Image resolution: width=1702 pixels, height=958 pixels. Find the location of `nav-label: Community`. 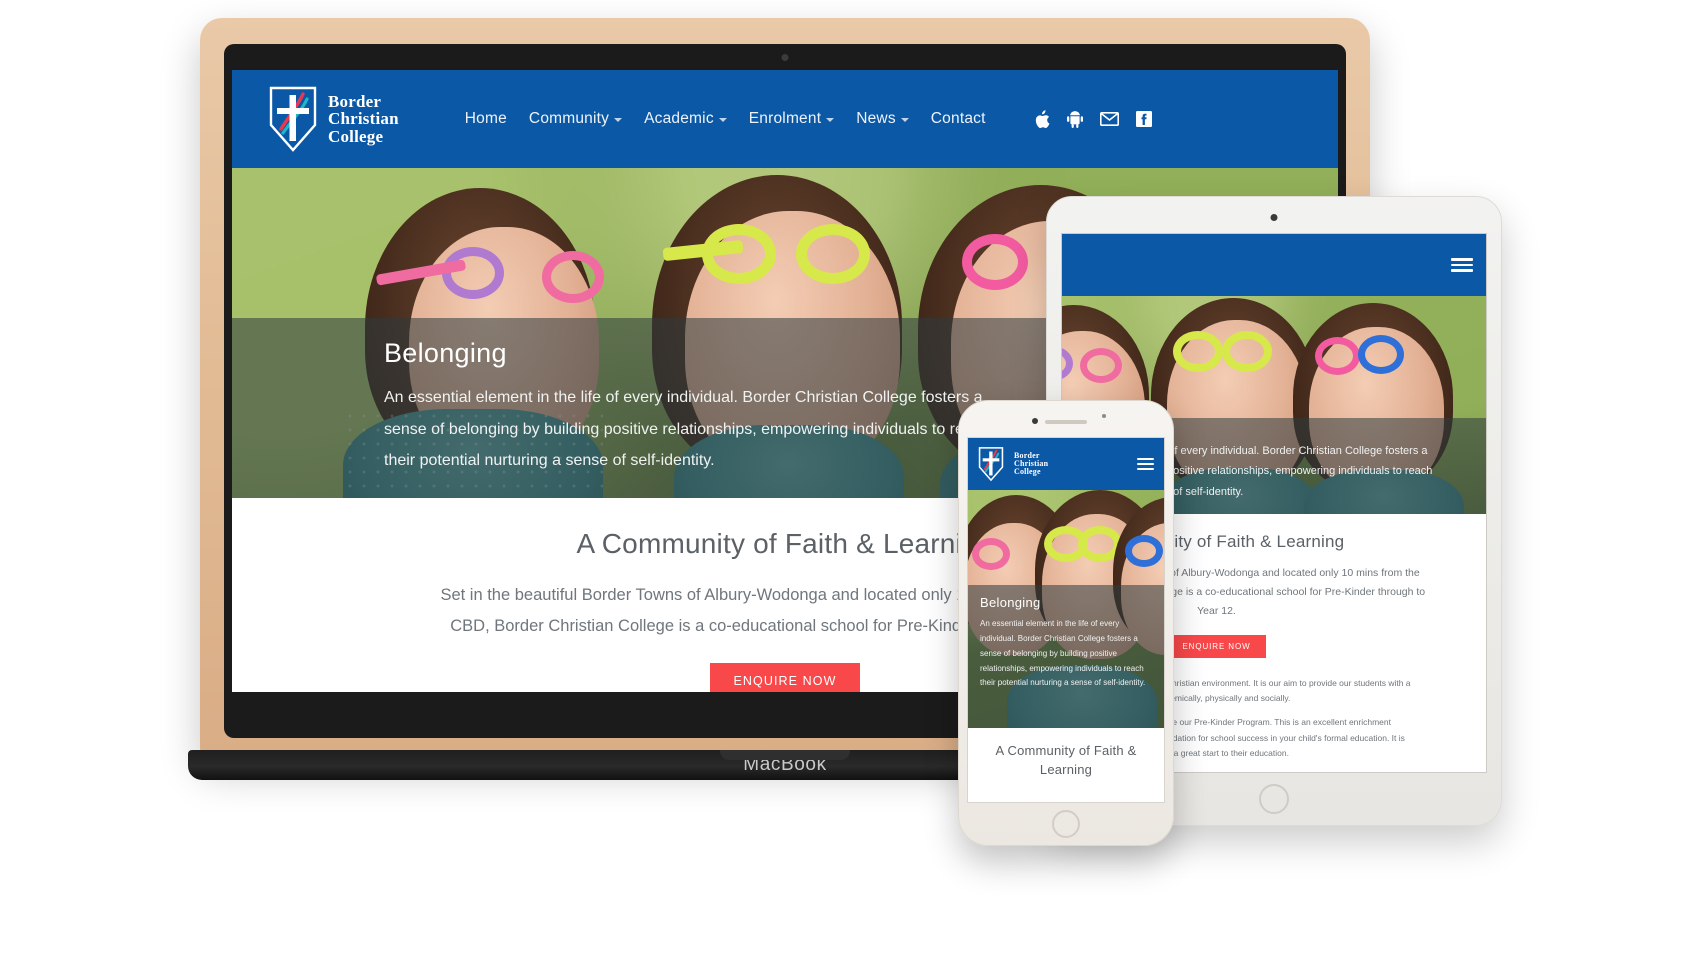

nav-label: Community is located at coordinates (569, 118).